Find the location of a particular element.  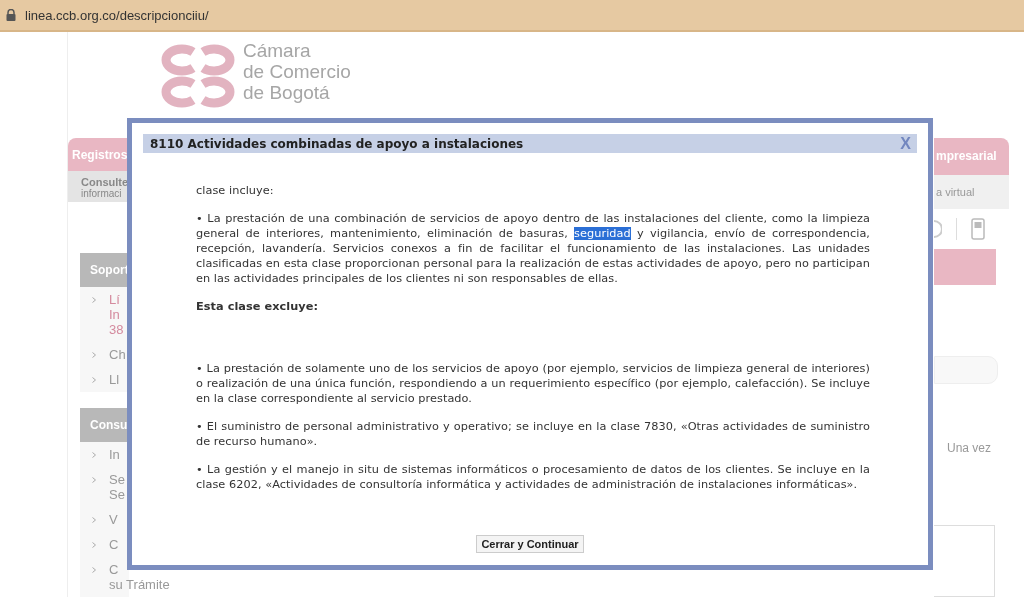

logo-text: Cámara is located at coordinates (277, 50).